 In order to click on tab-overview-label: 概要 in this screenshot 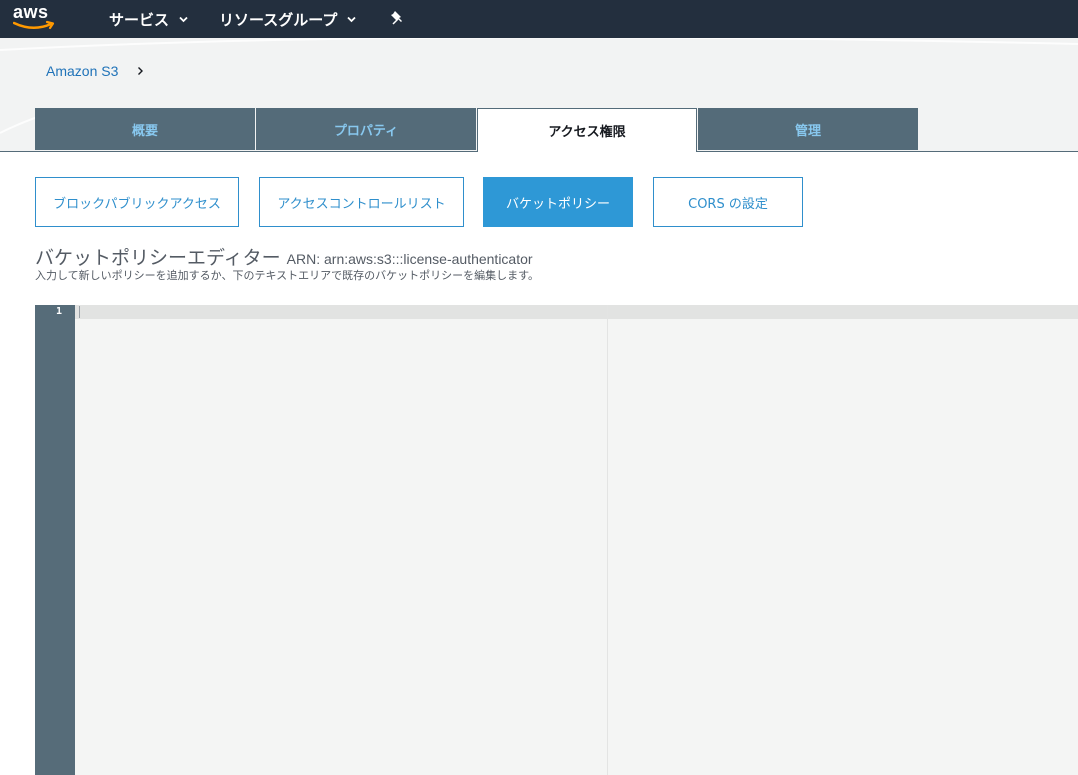, I will do `click(144, 131)`.